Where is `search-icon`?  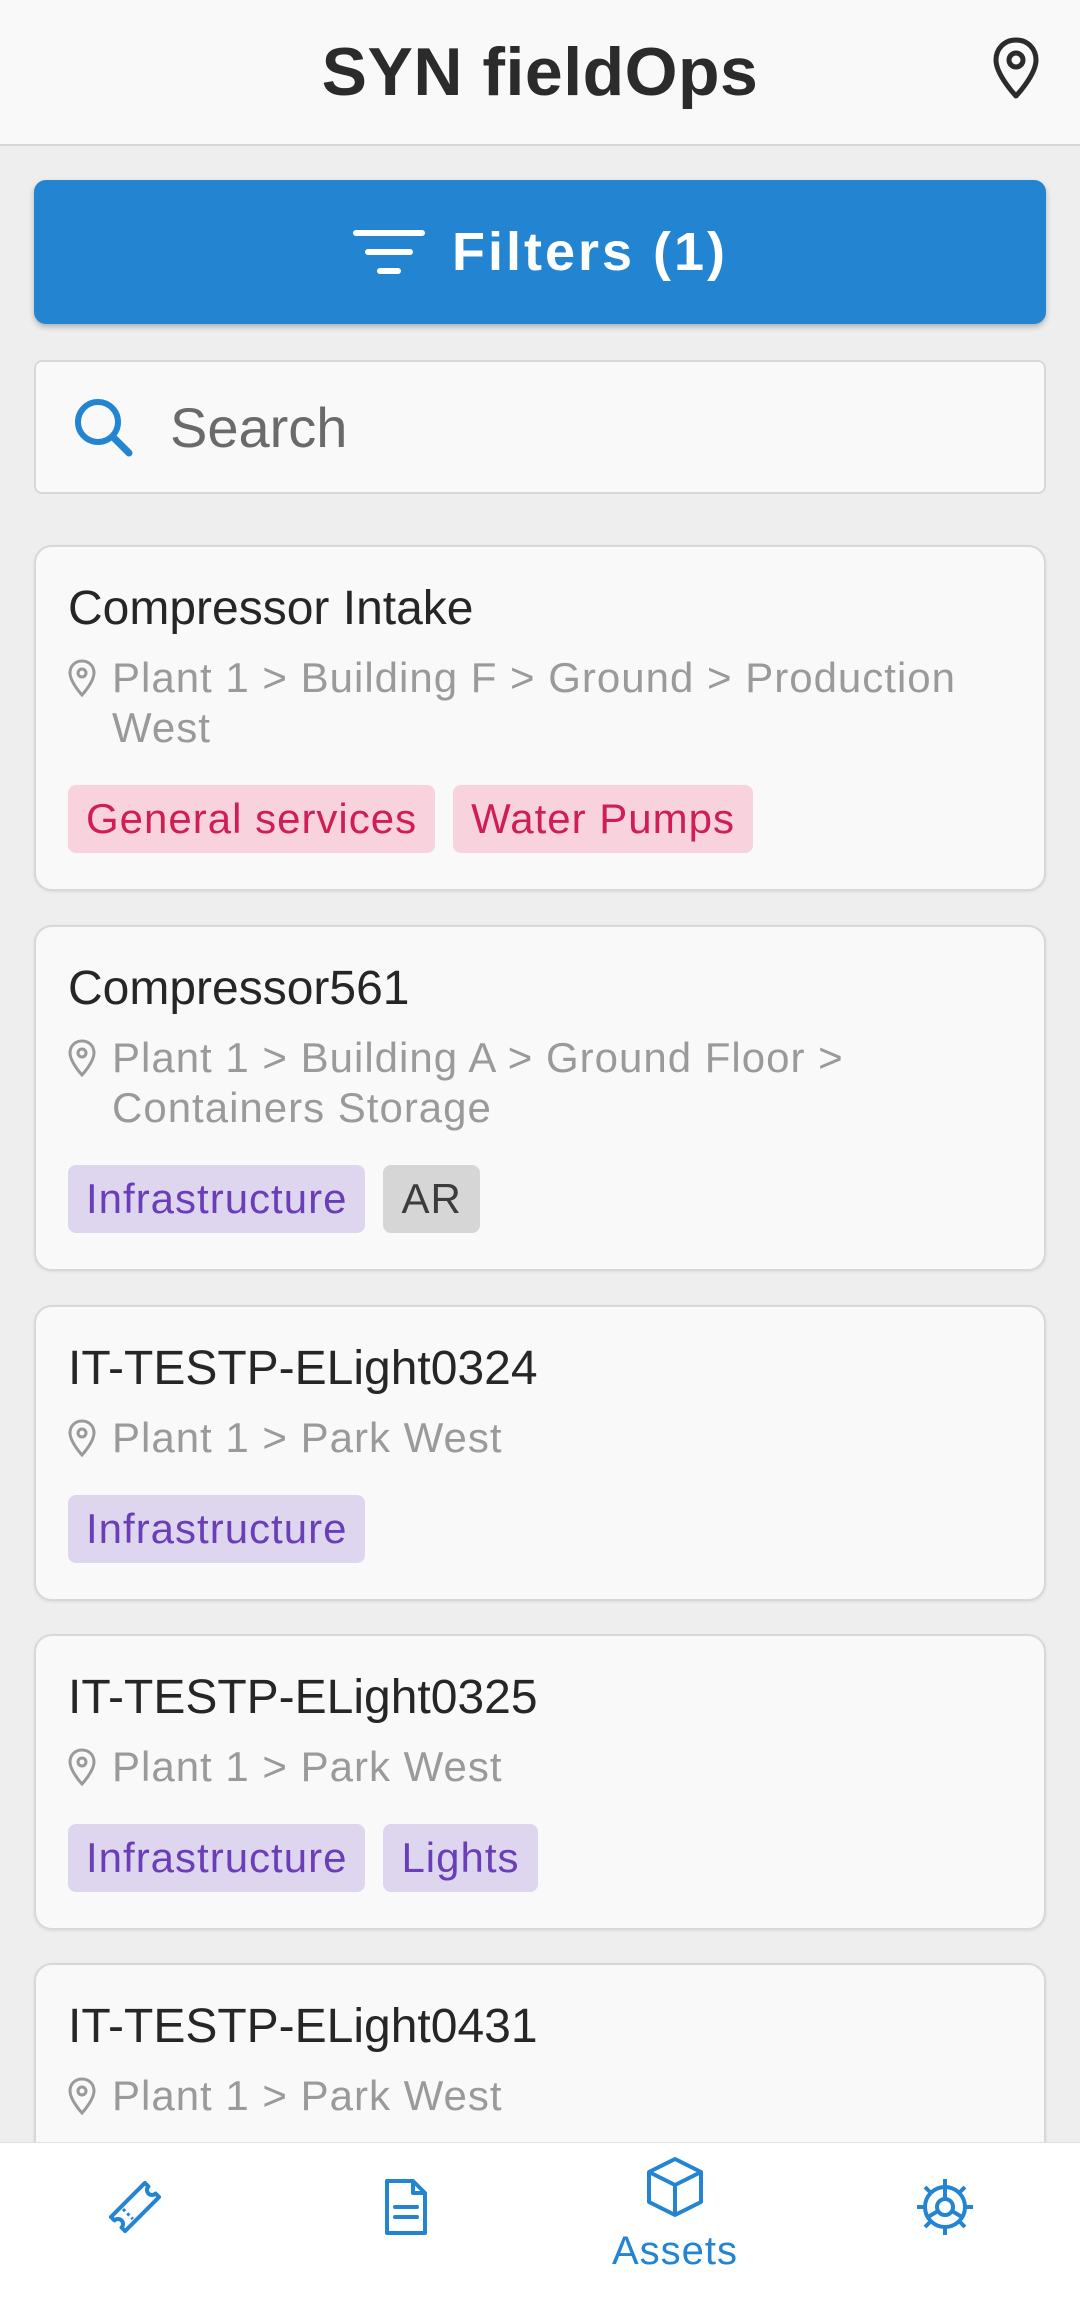 search-icon is located at coordinates (104, 428).